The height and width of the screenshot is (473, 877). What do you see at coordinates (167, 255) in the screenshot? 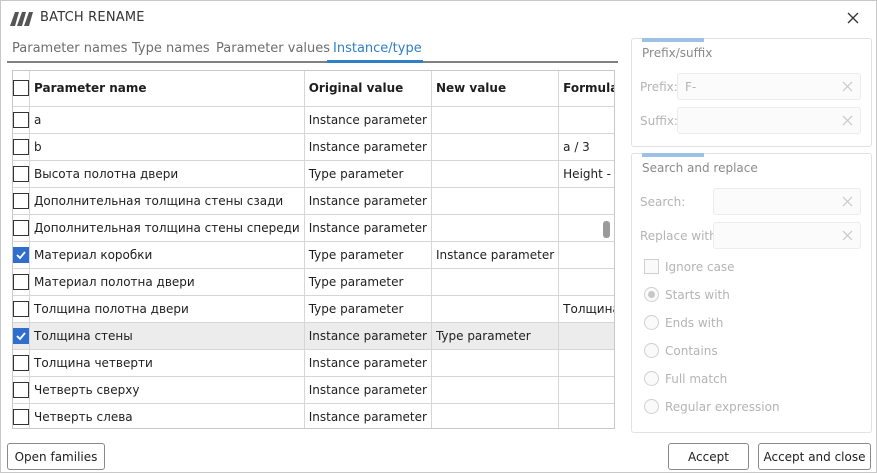
I see `cell-parameter-name: Материал коробки` at bounding box center [167, 255].